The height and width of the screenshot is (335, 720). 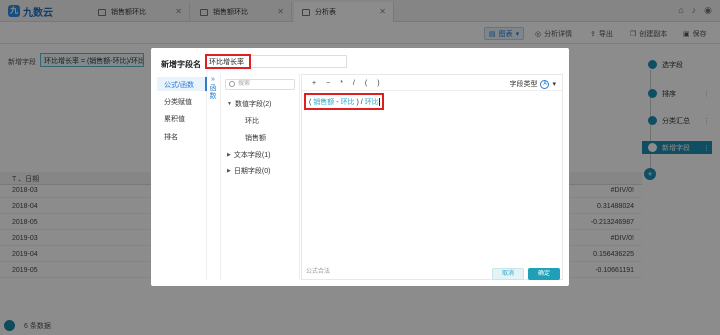 I want to click on text-cursor, so click(x=379, y=102).